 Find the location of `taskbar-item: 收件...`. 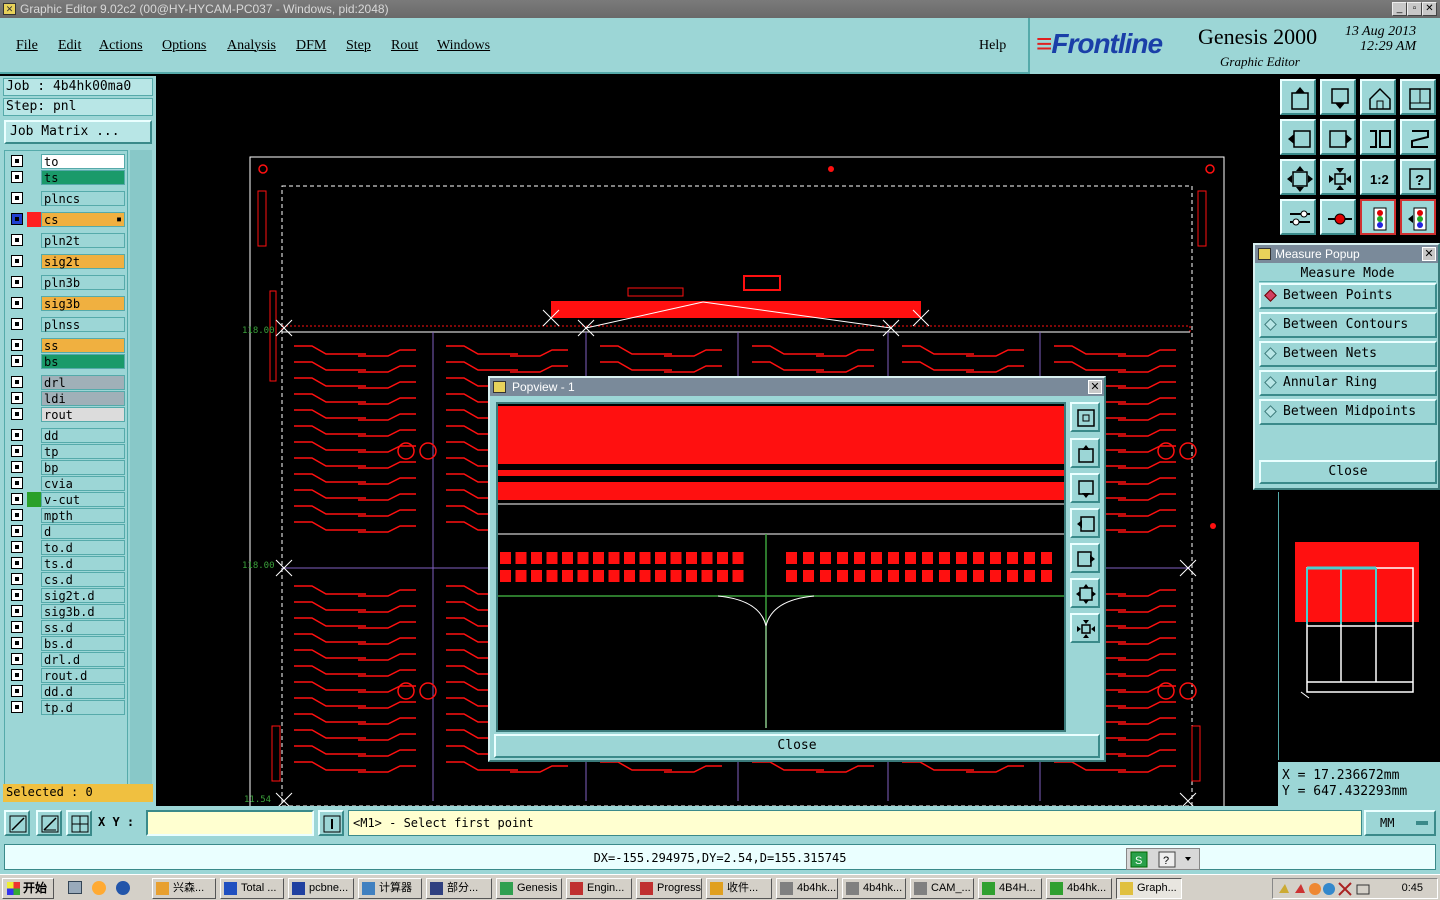

taskbar-item: 收件... is located at coordinates (739, 888).